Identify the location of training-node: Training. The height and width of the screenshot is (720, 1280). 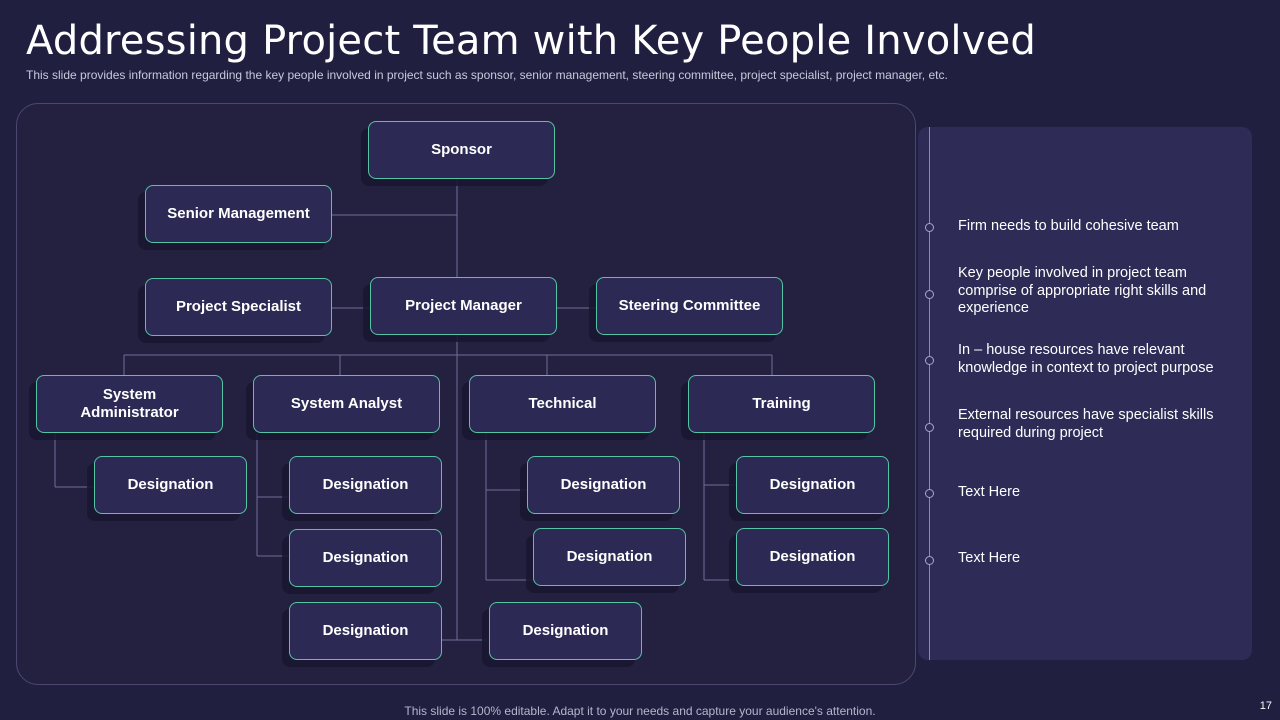
(781, 404).